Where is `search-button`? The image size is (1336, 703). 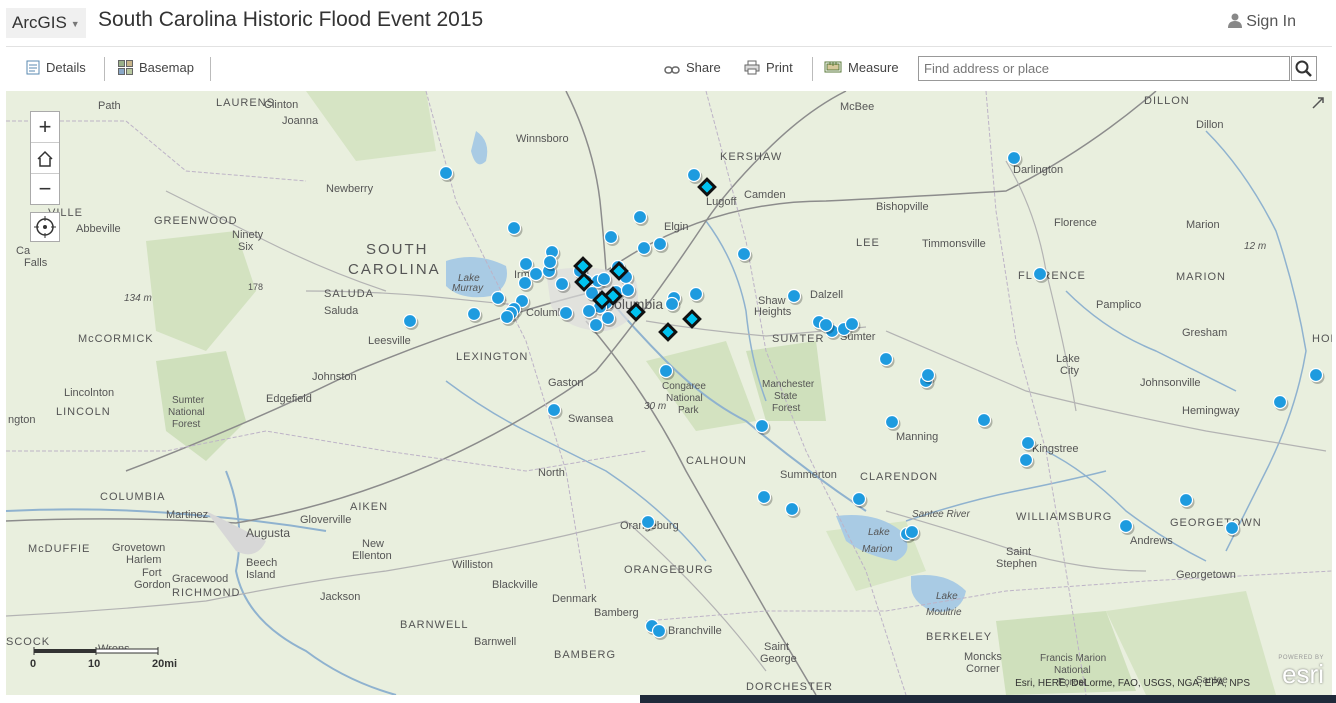 search-button is located at coordinates (1304, 68).